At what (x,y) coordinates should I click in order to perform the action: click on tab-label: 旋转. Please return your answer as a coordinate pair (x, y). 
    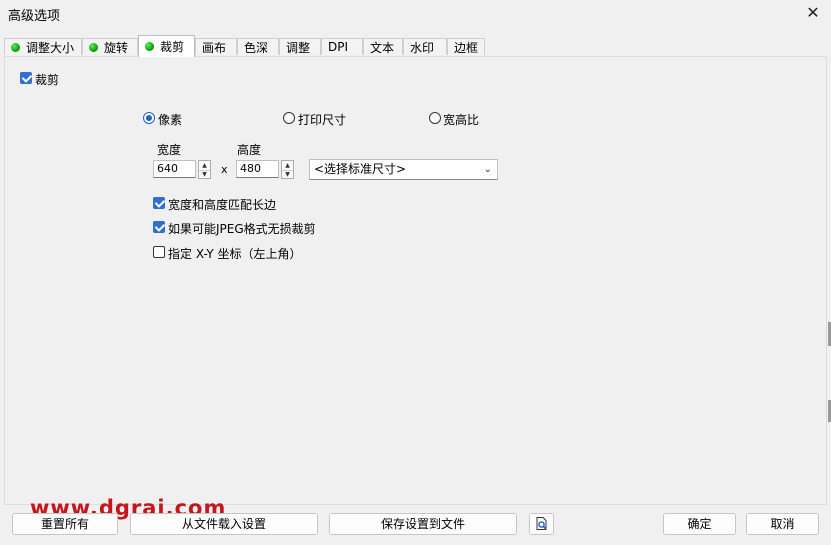
    Looking at the image, I should click on (116, 47).